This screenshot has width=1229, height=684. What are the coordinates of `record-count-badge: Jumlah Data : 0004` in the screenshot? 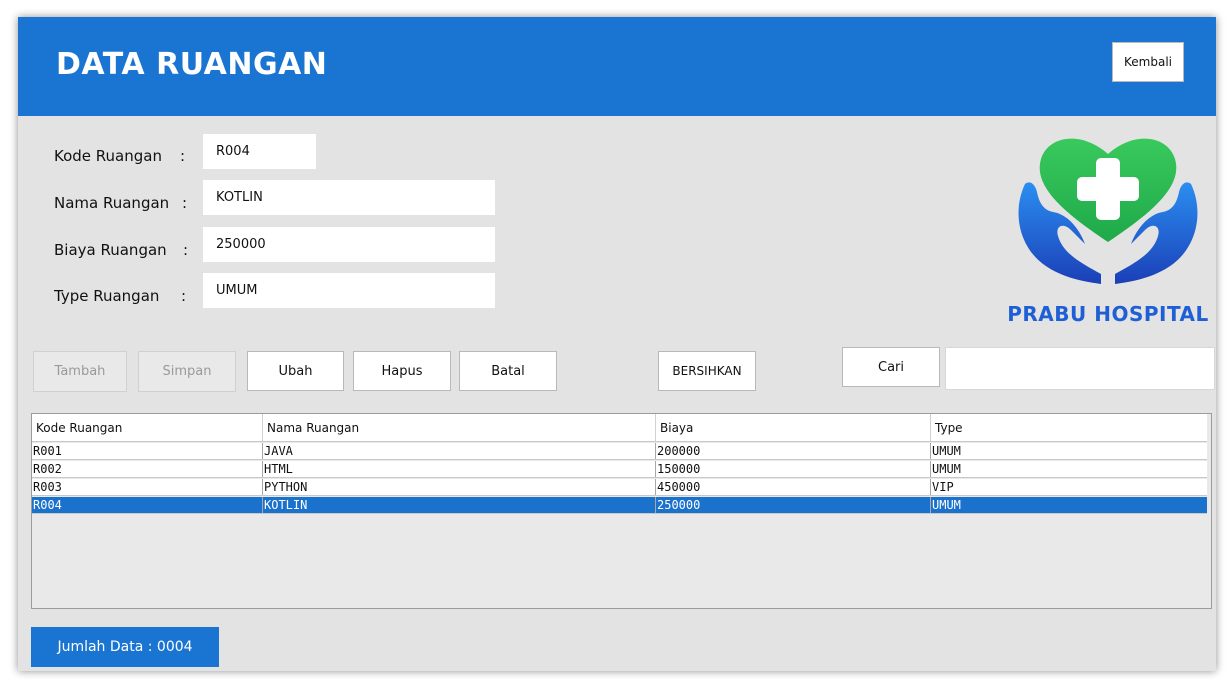 It's located at (125, 647).